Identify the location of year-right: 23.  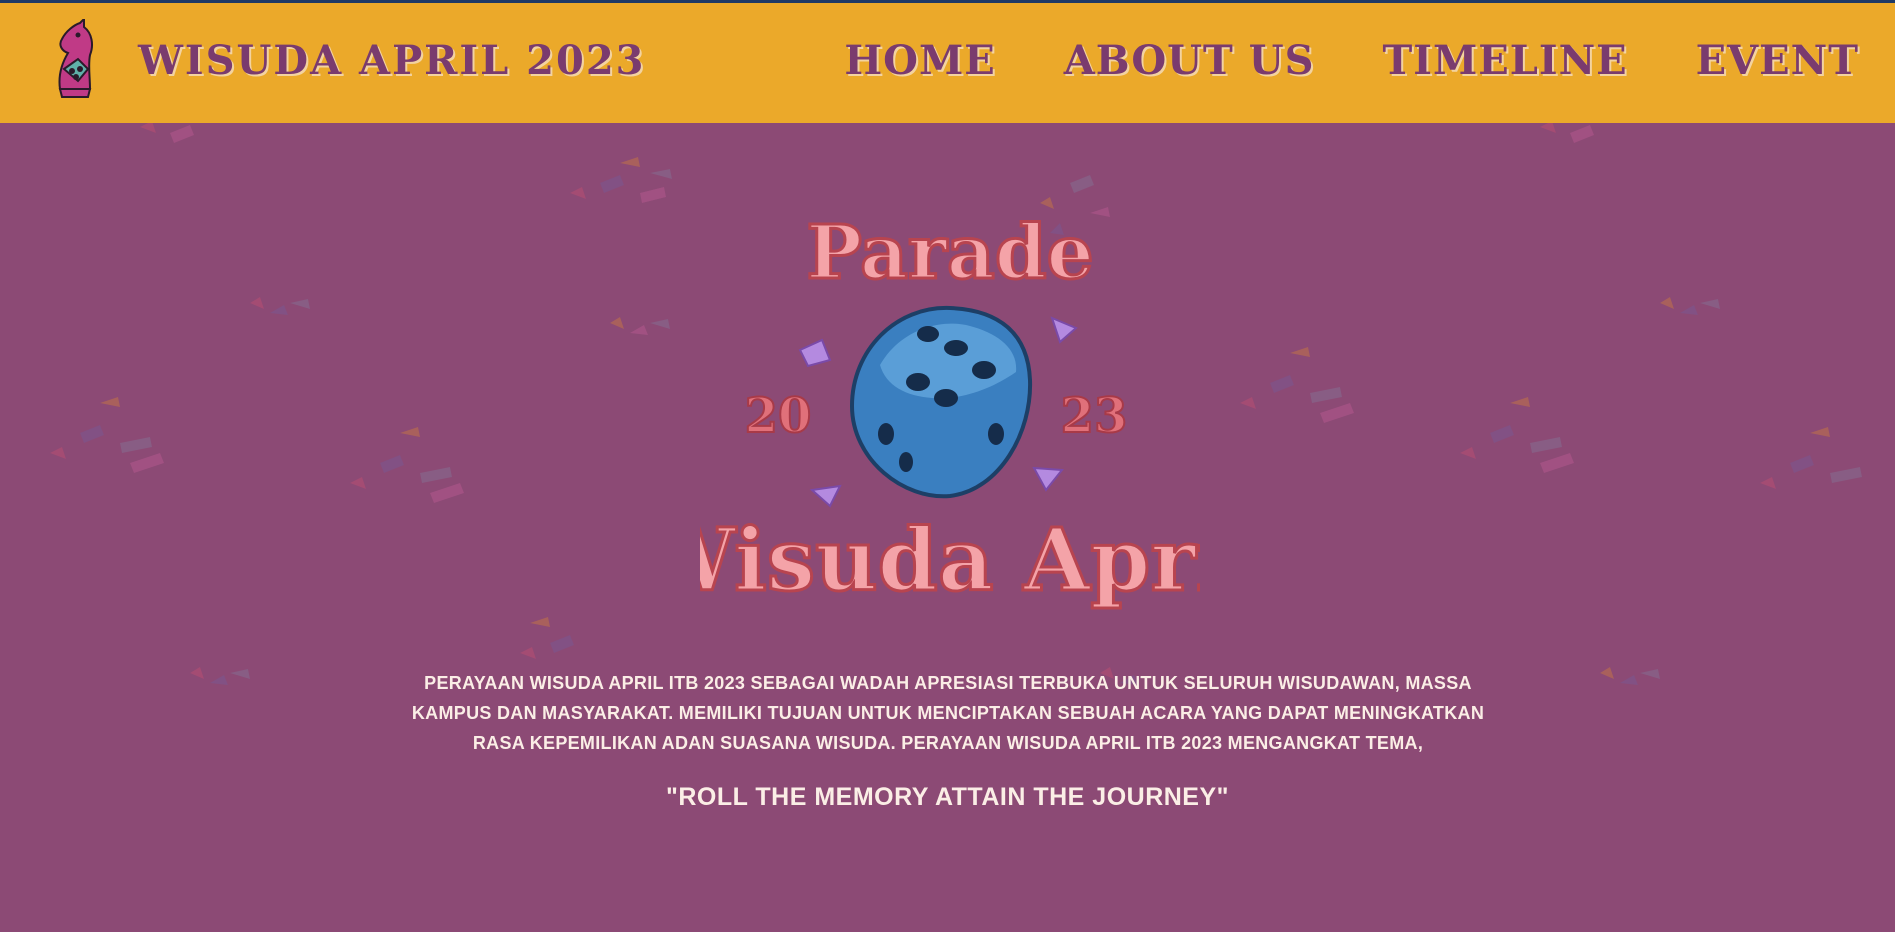
(1094, 416).